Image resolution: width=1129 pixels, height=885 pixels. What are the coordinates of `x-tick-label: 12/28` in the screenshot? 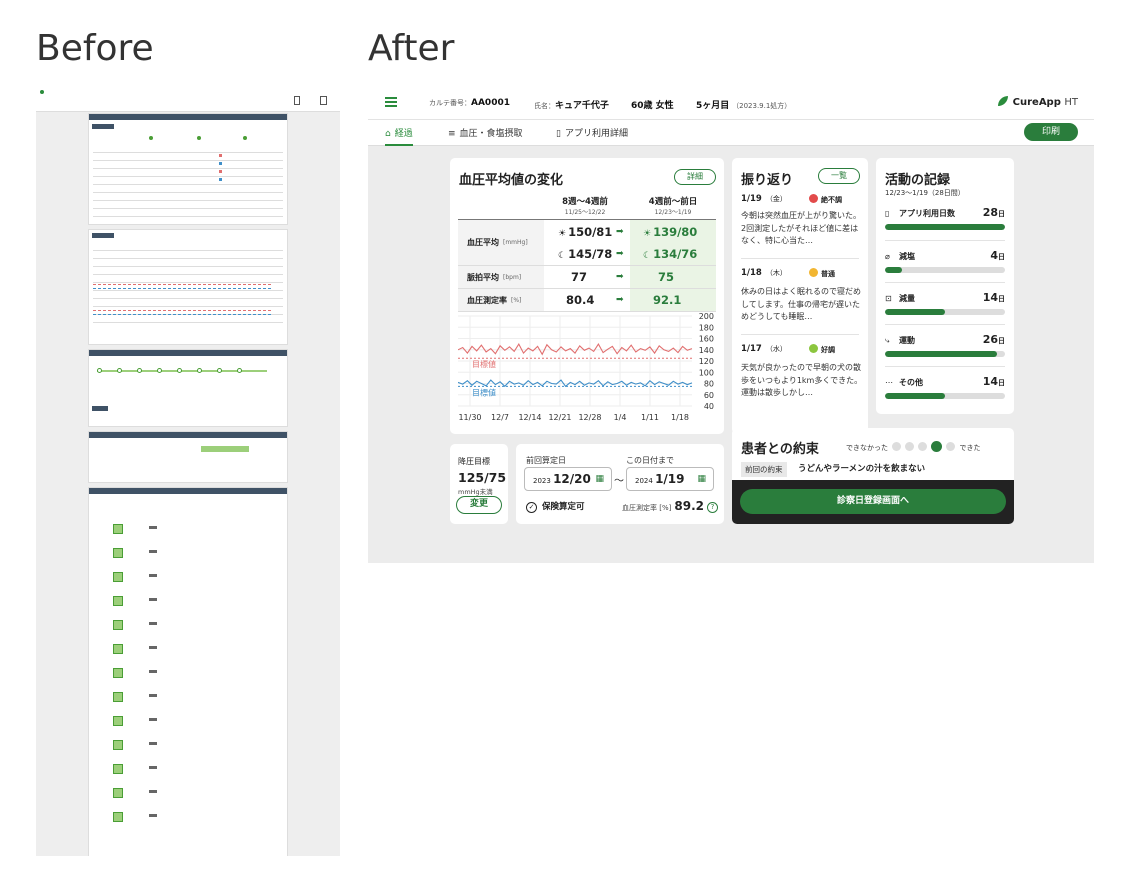 It's located at (589, 417).